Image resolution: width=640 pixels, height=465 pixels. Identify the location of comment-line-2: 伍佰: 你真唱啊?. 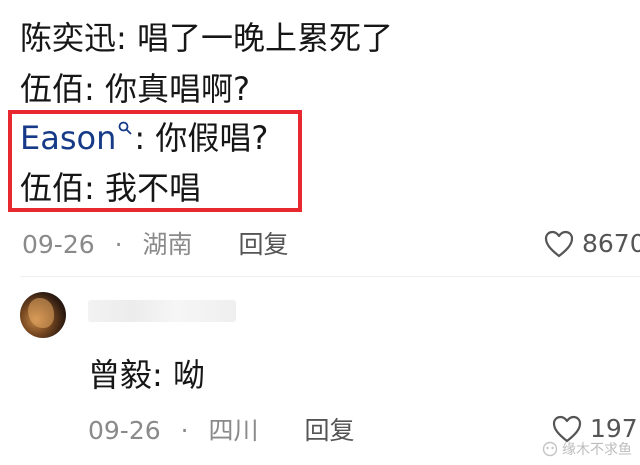
(135, 89).